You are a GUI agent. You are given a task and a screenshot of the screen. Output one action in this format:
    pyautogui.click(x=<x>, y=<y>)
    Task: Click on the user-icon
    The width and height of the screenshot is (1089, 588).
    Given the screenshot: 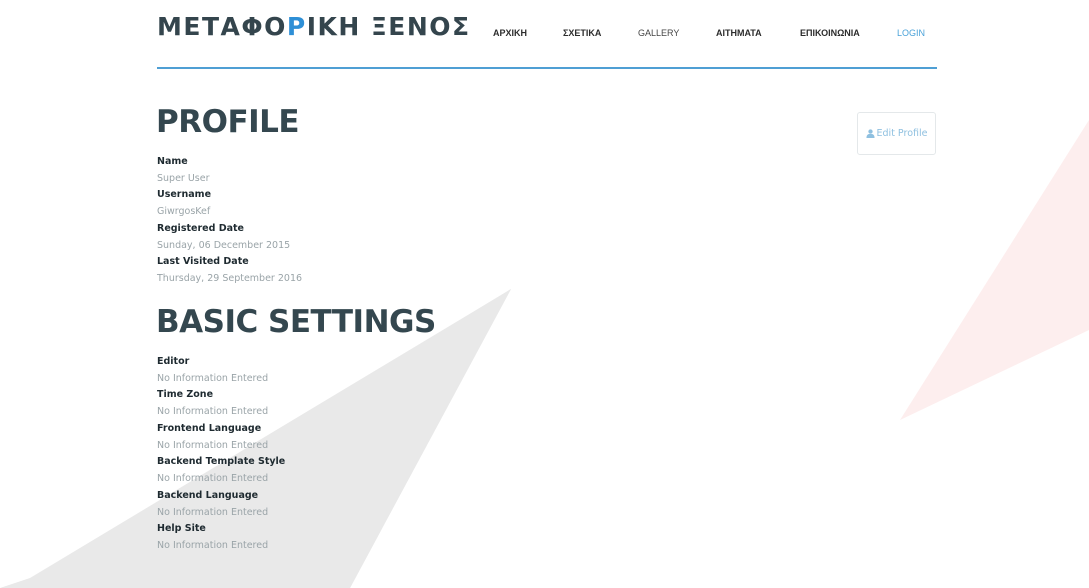 What is the action you would take?
    pyautogui.click(x=870, y=133)
    